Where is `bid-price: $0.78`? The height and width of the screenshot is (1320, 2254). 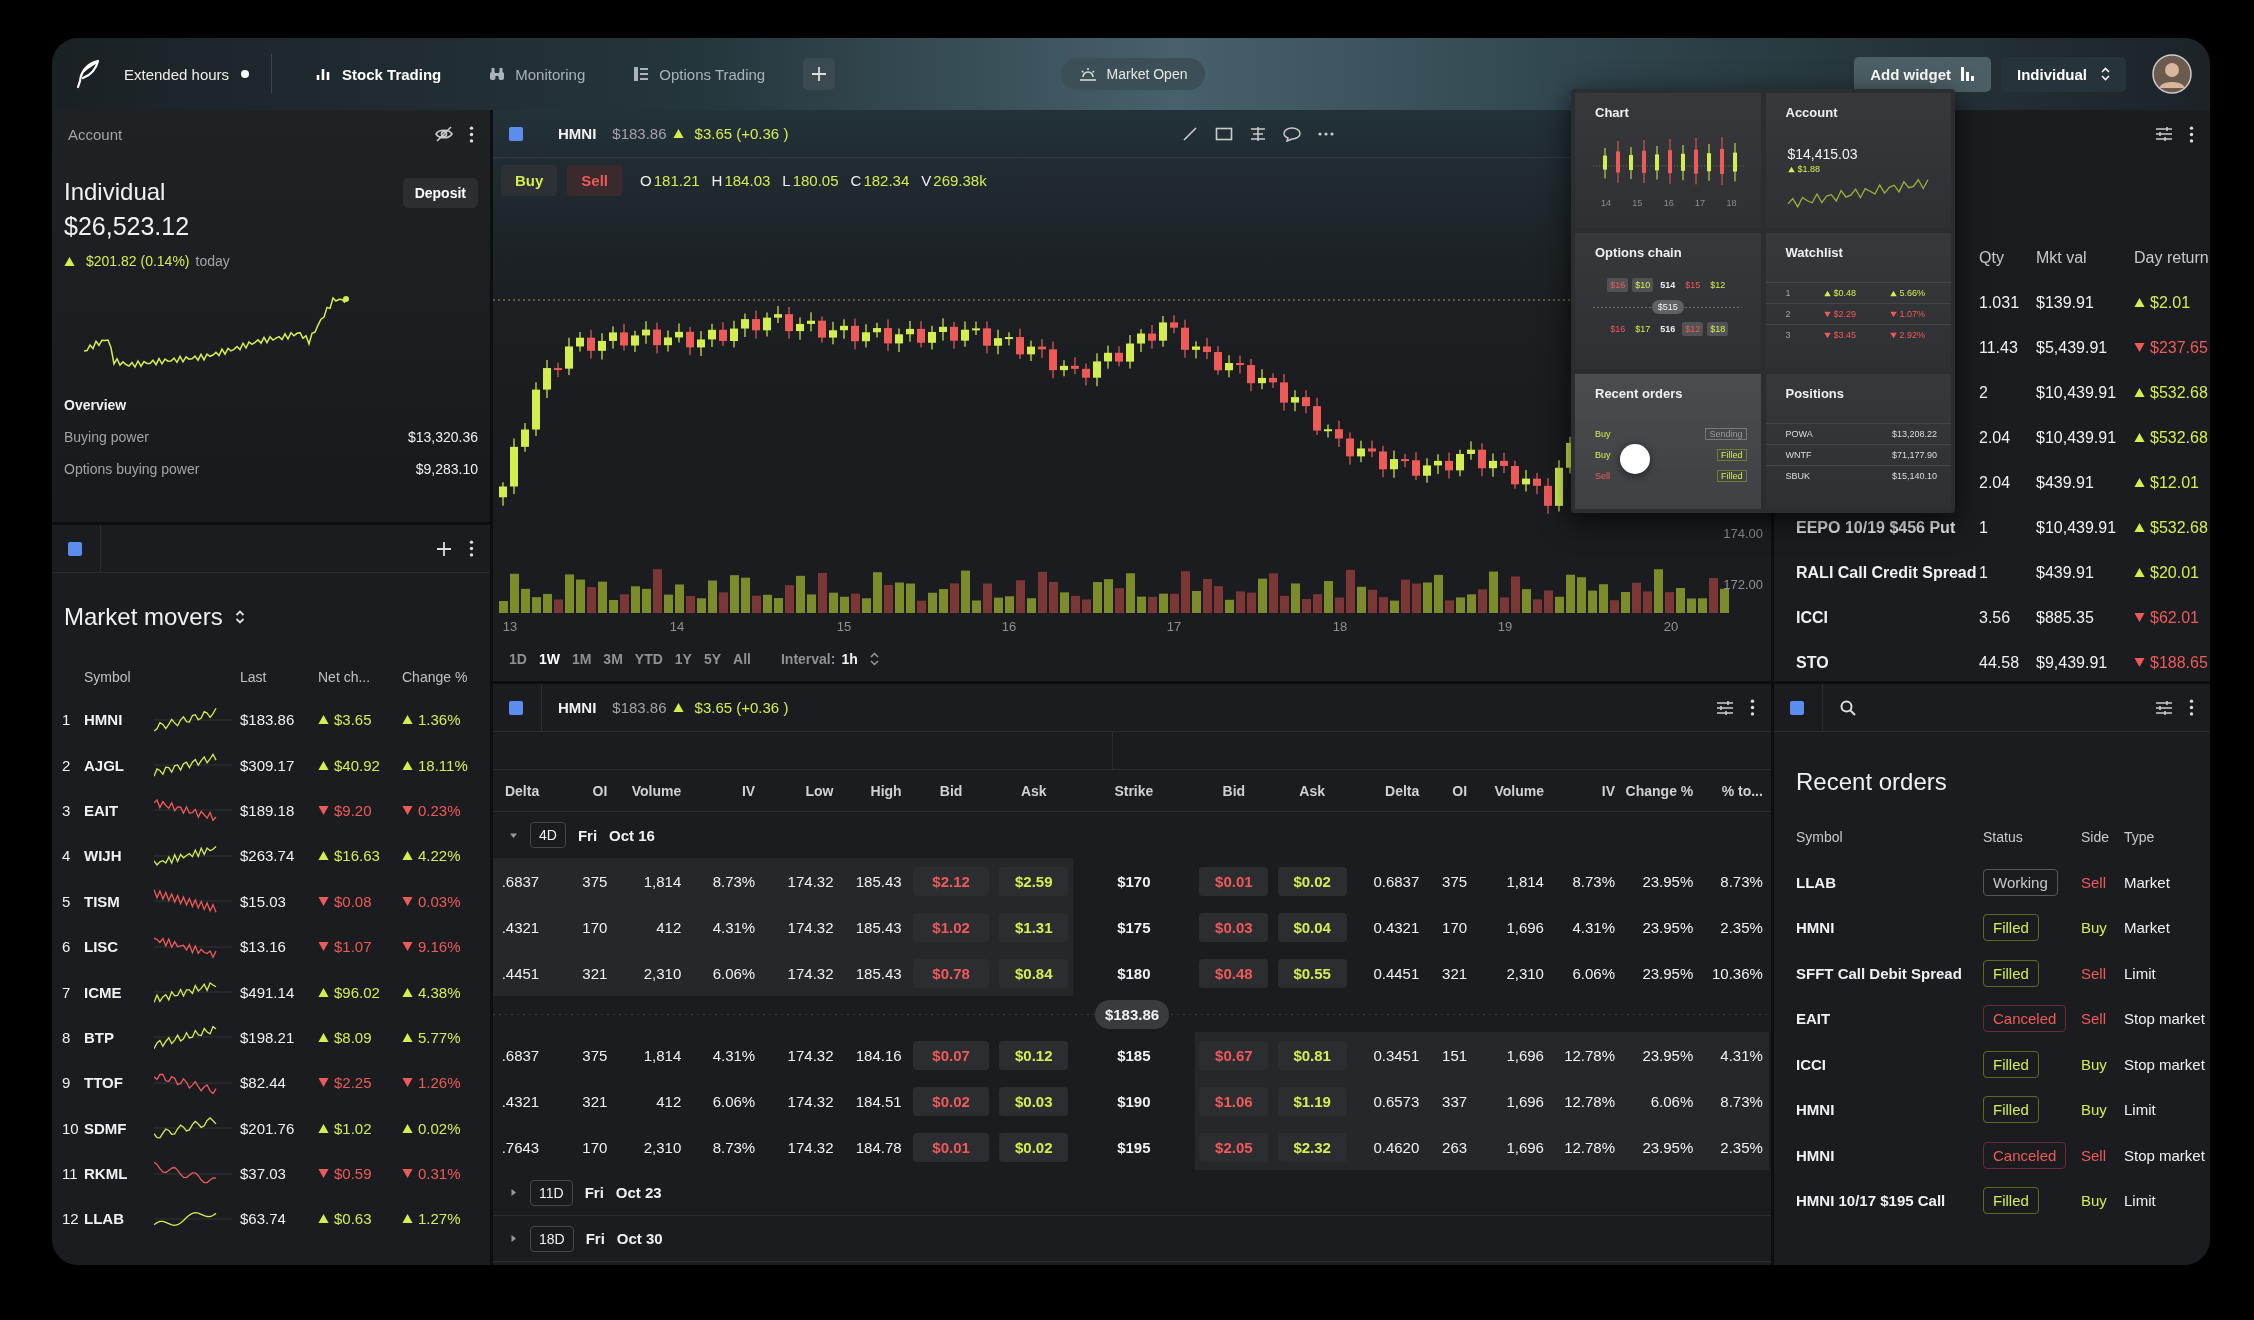 bid-price: $0.78 is located at coordinates (951, 973).